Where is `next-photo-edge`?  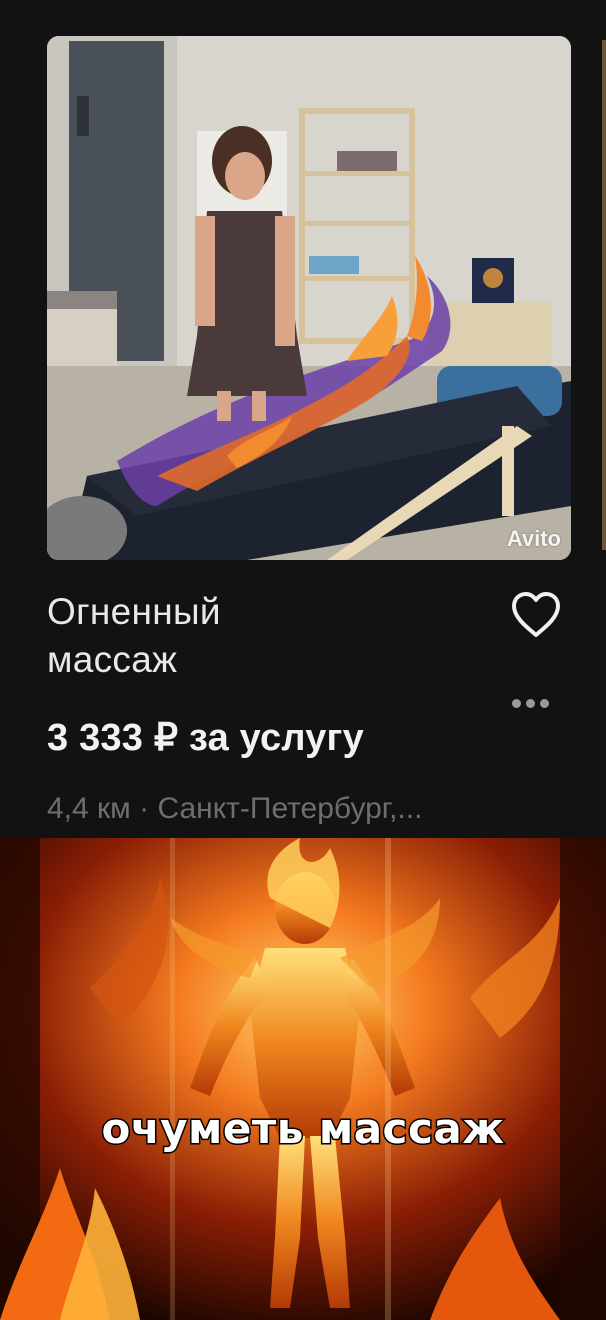 next-photo-edge is located at coordinates (604, 295).